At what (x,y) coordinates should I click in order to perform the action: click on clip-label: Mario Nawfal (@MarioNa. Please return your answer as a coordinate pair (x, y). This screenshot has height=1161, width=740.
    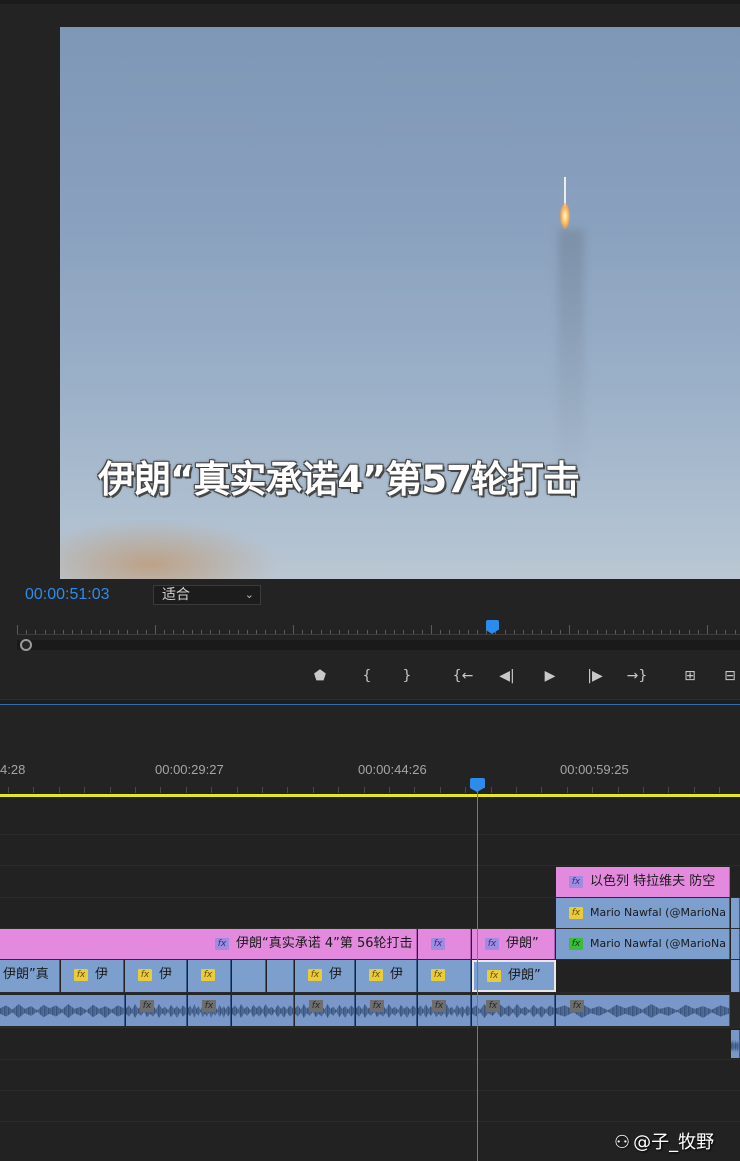
    Looking at the image, I should click on (658, 912).